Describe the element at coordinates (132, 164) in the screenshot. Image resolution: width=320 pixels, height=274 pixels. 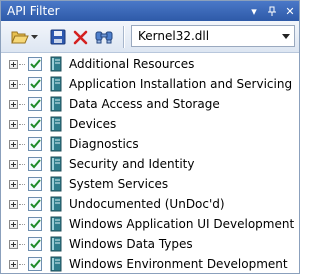
I see `tree-item-label: Security and Identity` at that location.